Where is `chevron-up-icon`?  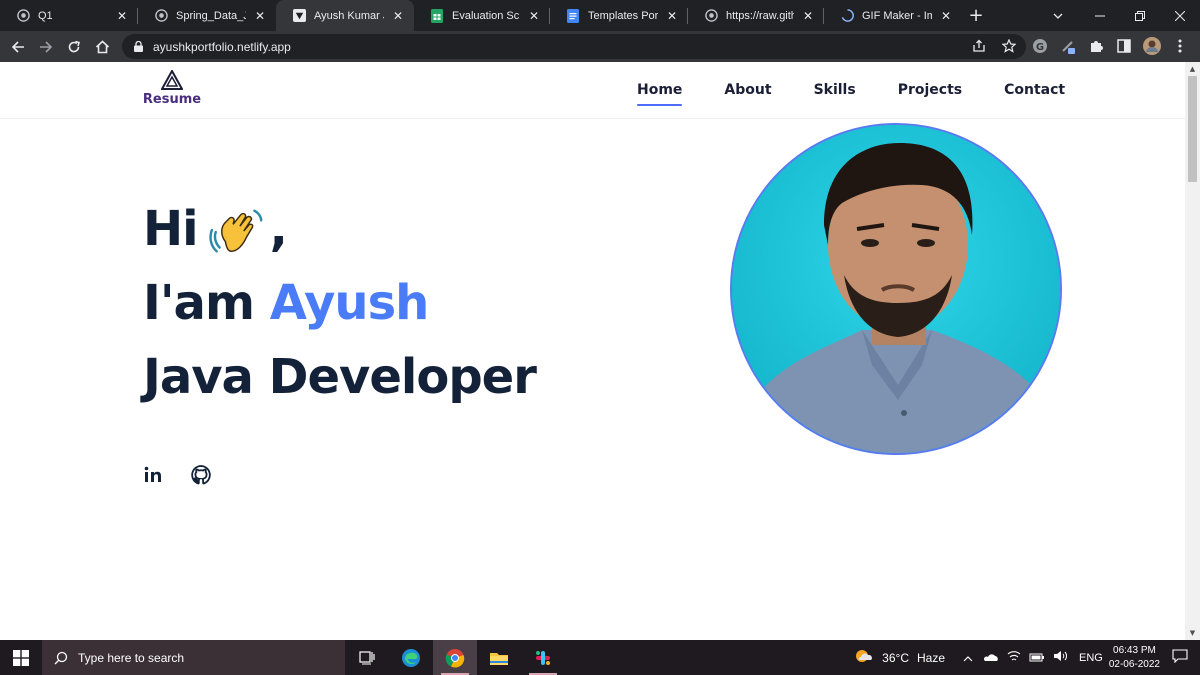
chevron-up-icon is located at coordinates (968, 658).